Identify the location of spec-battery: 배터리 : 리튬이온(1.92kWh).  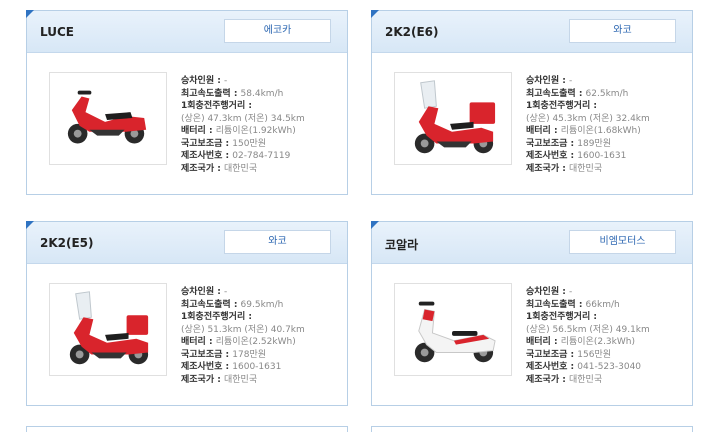
(238, 131).